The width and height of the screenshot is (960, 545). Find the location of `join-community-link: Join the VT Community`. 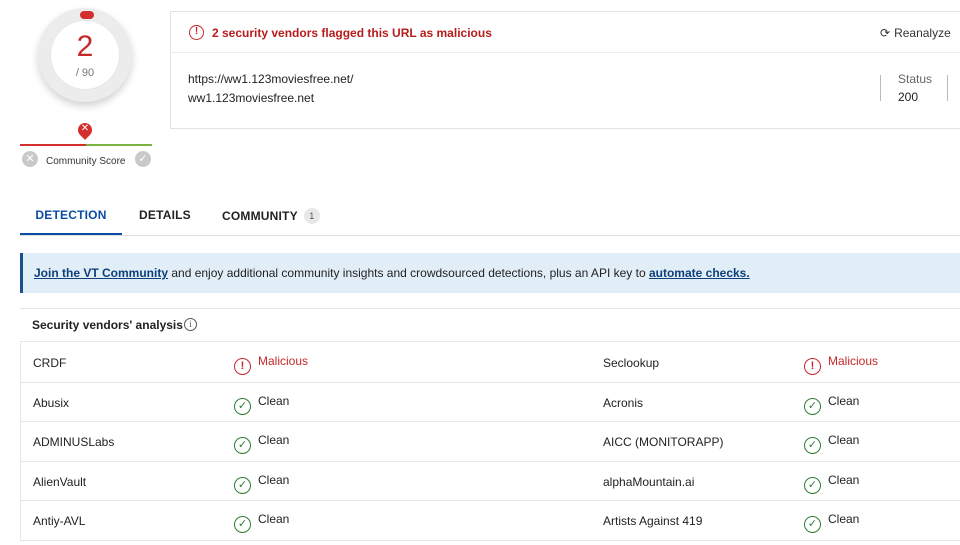

join-community-link: Join the VT Community is located at coordinates (101, 273).